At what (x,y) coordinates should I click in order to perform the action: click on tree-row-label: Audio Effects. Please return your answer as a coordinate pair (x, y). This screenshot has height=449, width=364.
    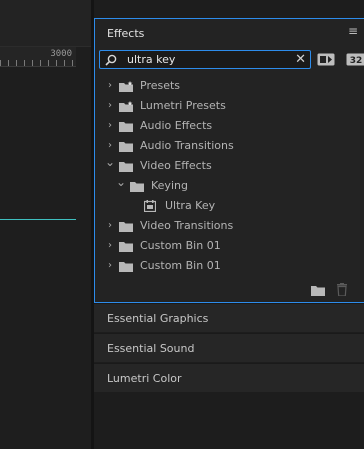
    Looking at the image, I should click on (176, 125).